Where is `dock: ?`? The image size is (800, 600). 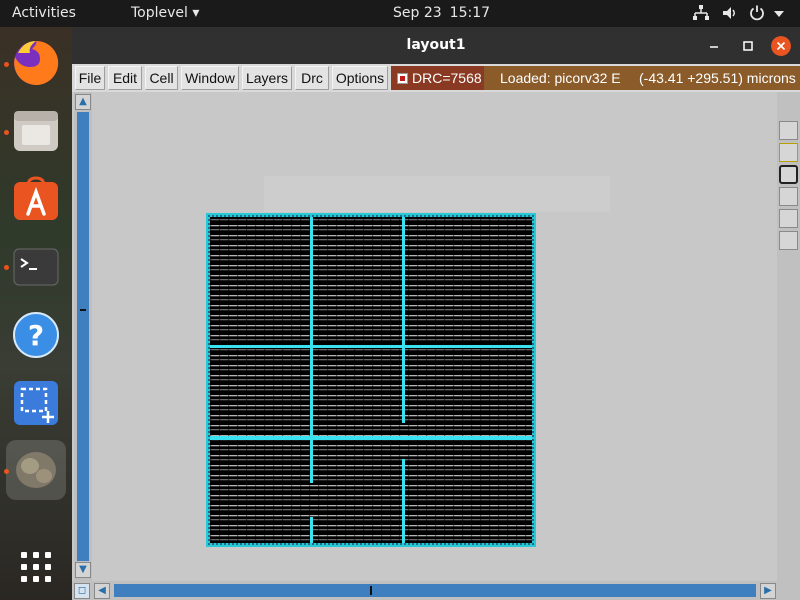
dock: ? is located at coordinates (36, 313).